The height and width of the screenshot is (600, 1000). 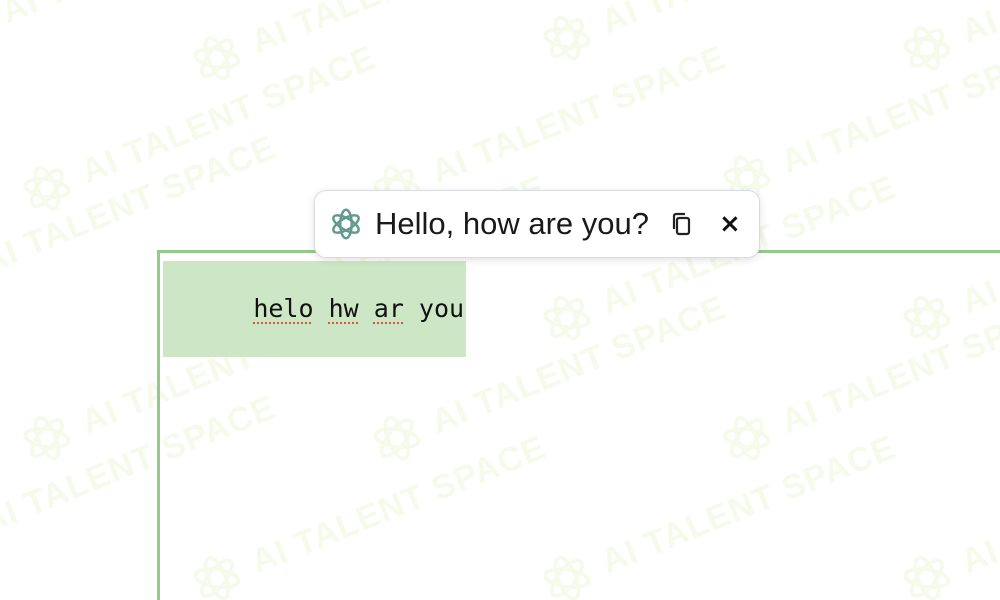 I want to click on word-ar: ar, so click(x=388, y=308).